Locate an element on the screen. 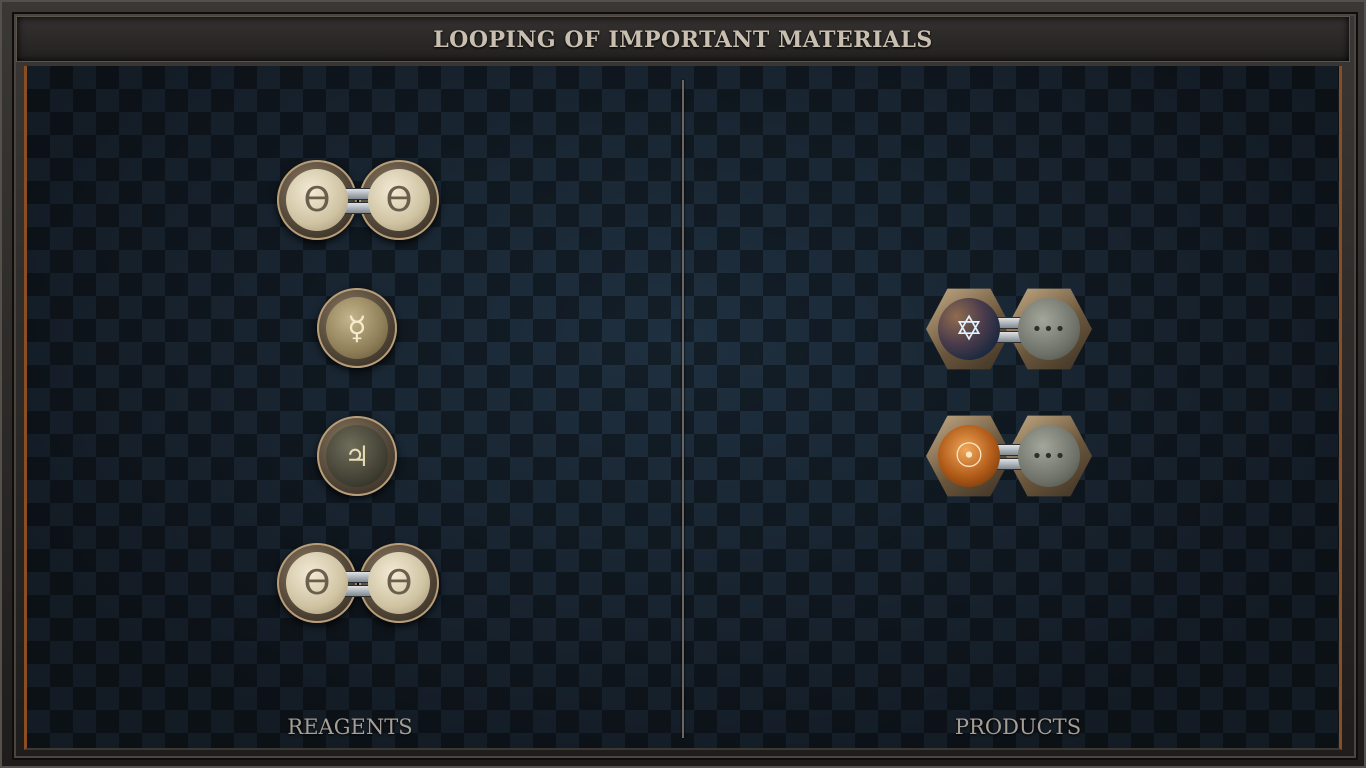 Image resolution: width=1366 pixels, height=768 pixels. reagent-molecule-4: ϴ ϴ is located at coordinates (358, 583).